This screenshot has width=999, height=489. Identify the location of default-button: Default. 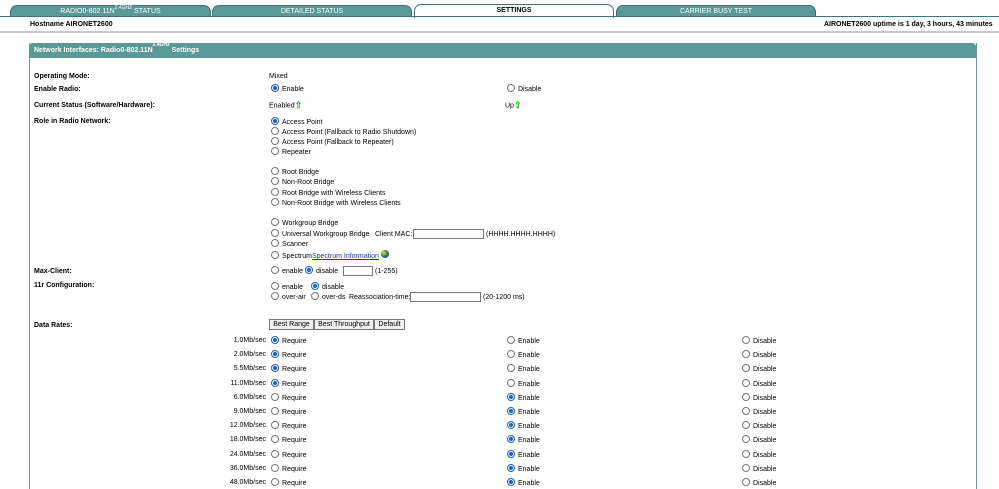
(389, 324).